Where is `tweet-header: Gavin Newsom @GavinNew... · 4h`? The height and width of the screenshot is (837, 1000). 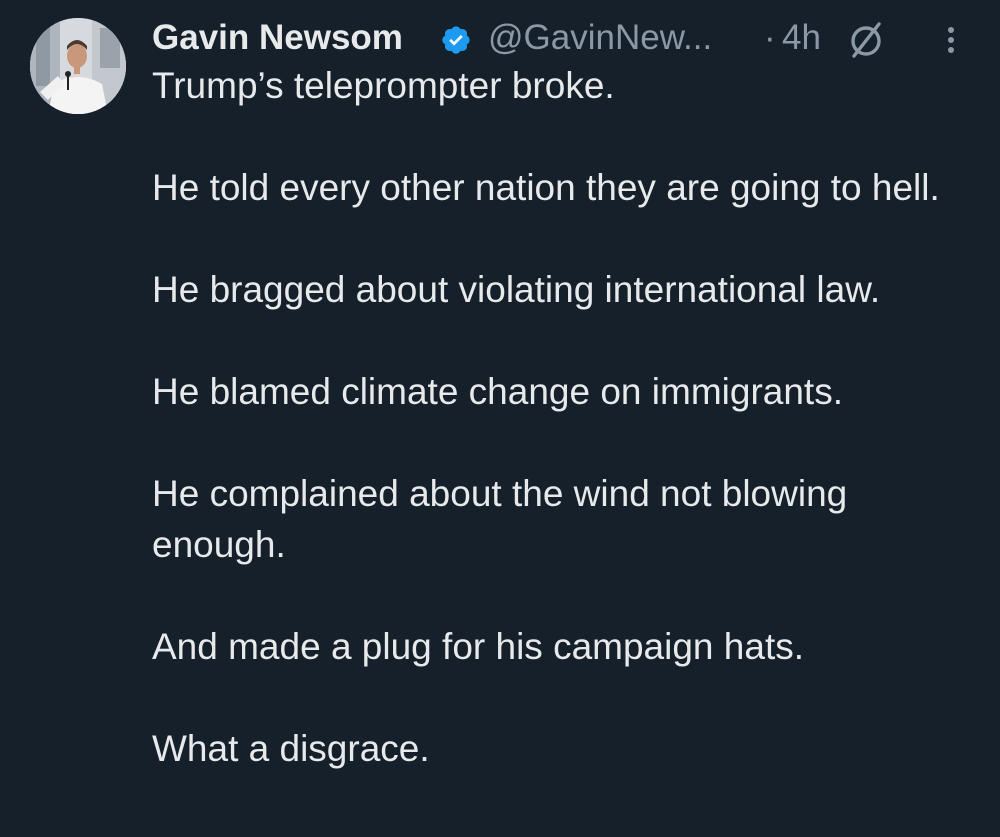
tweet-header: Gavin Newsom @GavinNew... · 4h is located at coordinates (567, 36).